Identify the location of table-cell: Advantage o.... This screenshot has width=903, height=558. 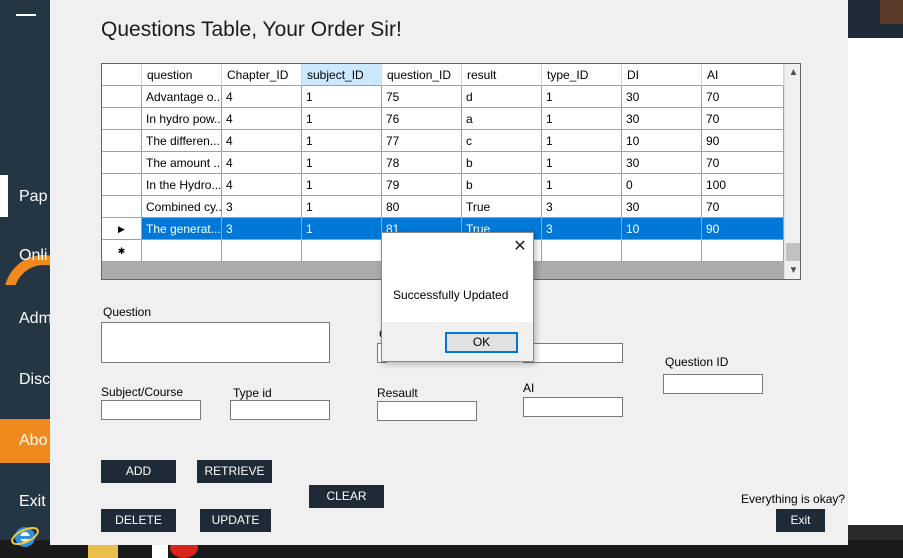
(182, 97).